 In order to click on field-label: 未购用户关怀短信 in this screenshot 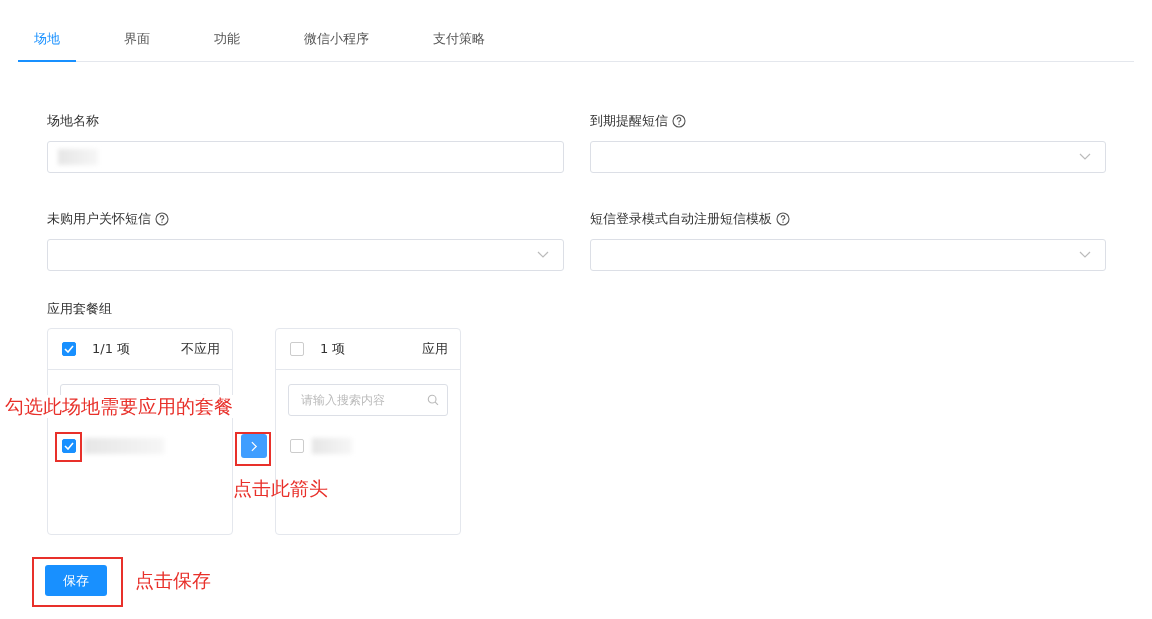, I will do `click(99, 219)`.